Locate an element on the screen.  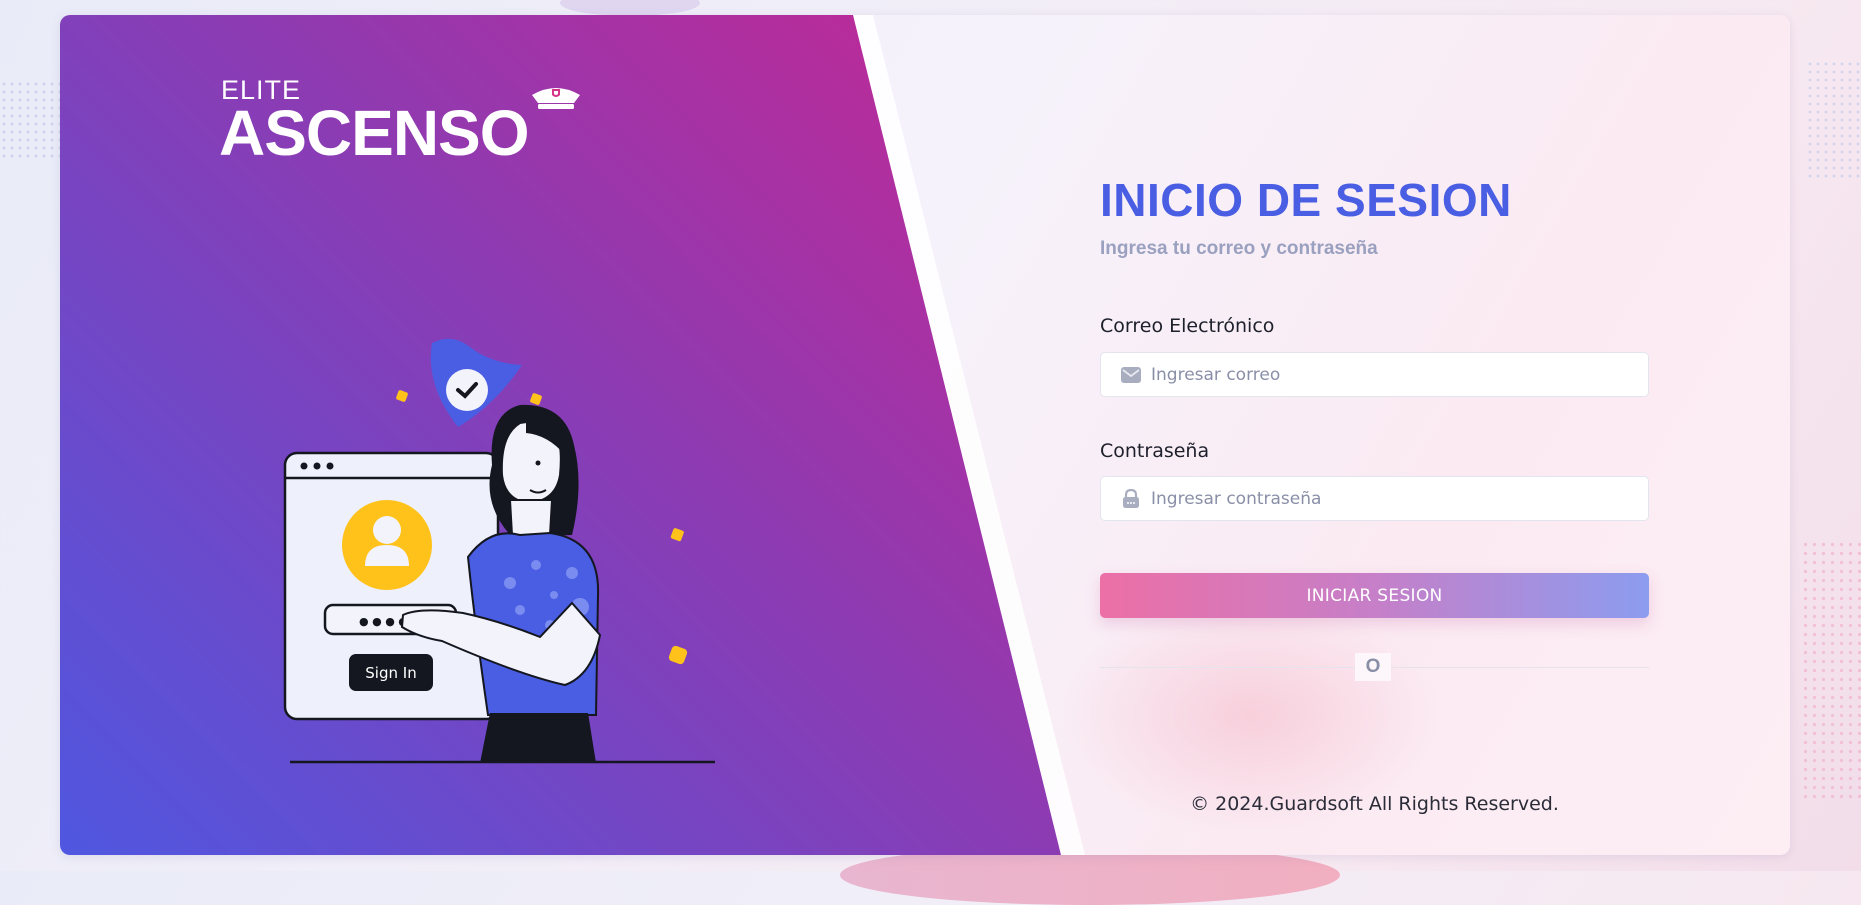
illustration-signin-label: Sign In is located at coordinates (390, 673).